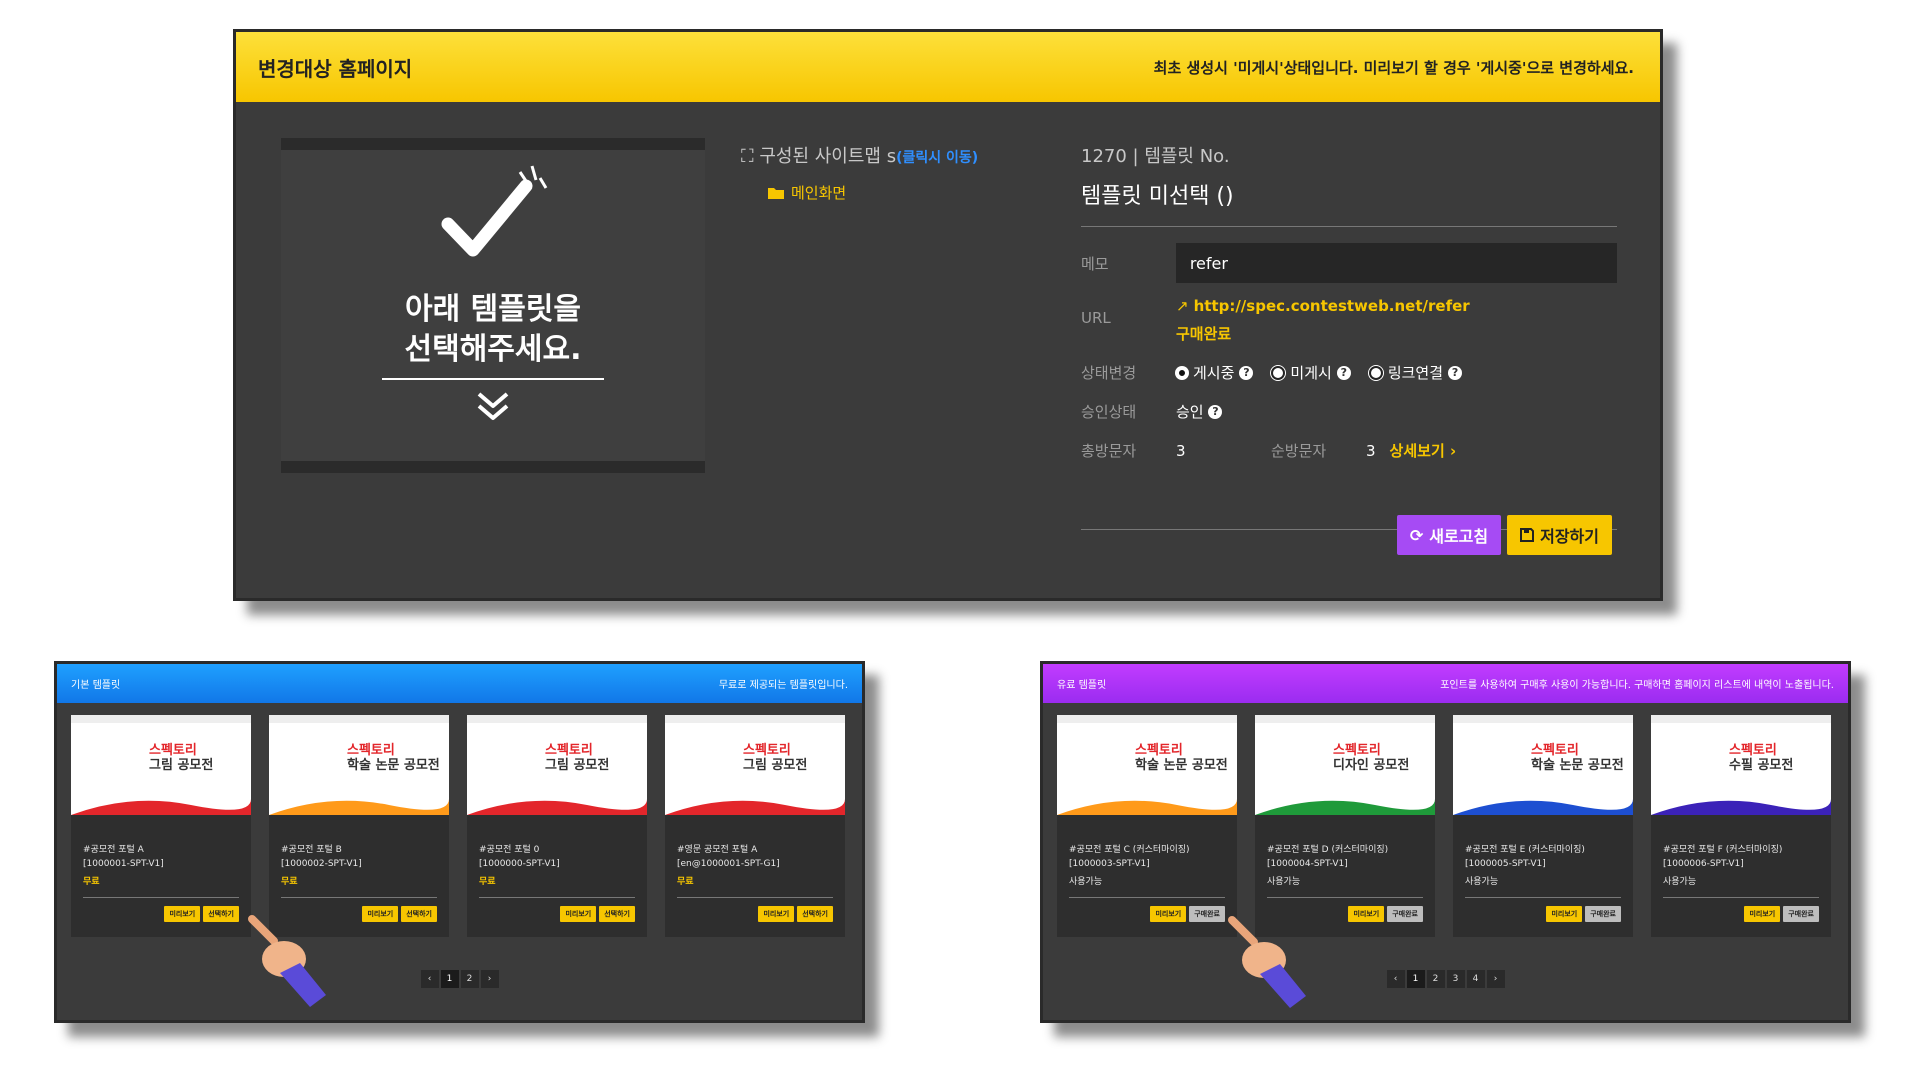 The height and width of the screenshot is (1080, 1920). I want to click on card-actions: 미리보기 선택하기, so click(161, 910).